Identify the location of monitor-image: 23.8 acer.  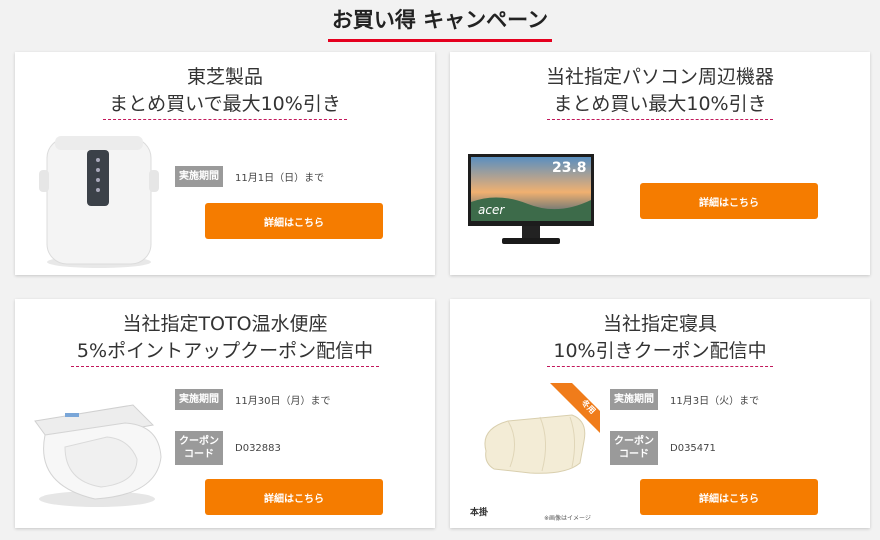
(531, 199).